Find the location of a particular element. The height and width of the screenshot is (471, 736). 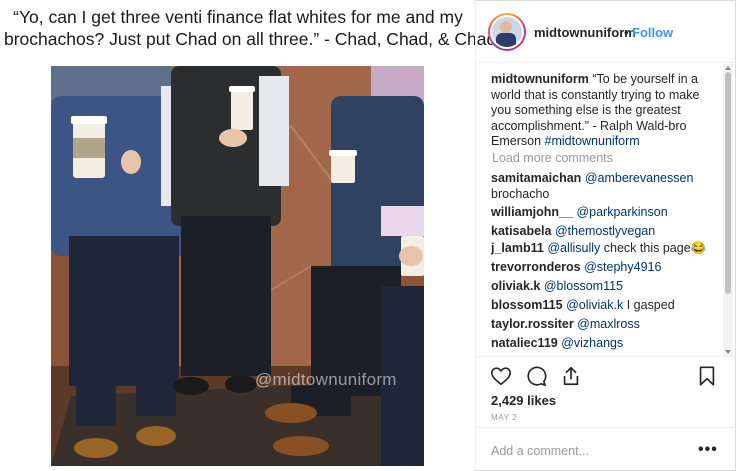

avatar-ring is located at coordinates (507, 32).